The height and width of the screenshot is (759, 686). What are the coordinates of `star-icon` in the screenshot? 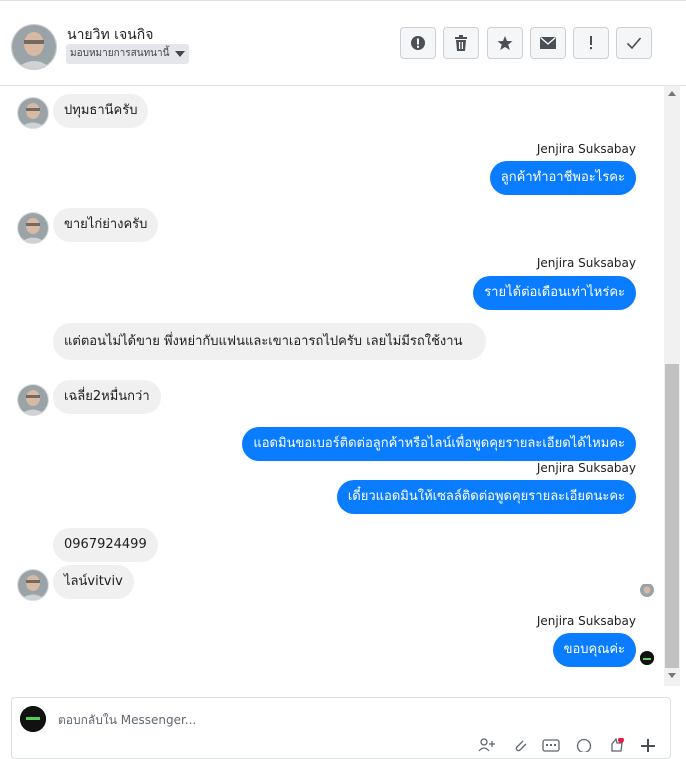 It's located at (505, 43).